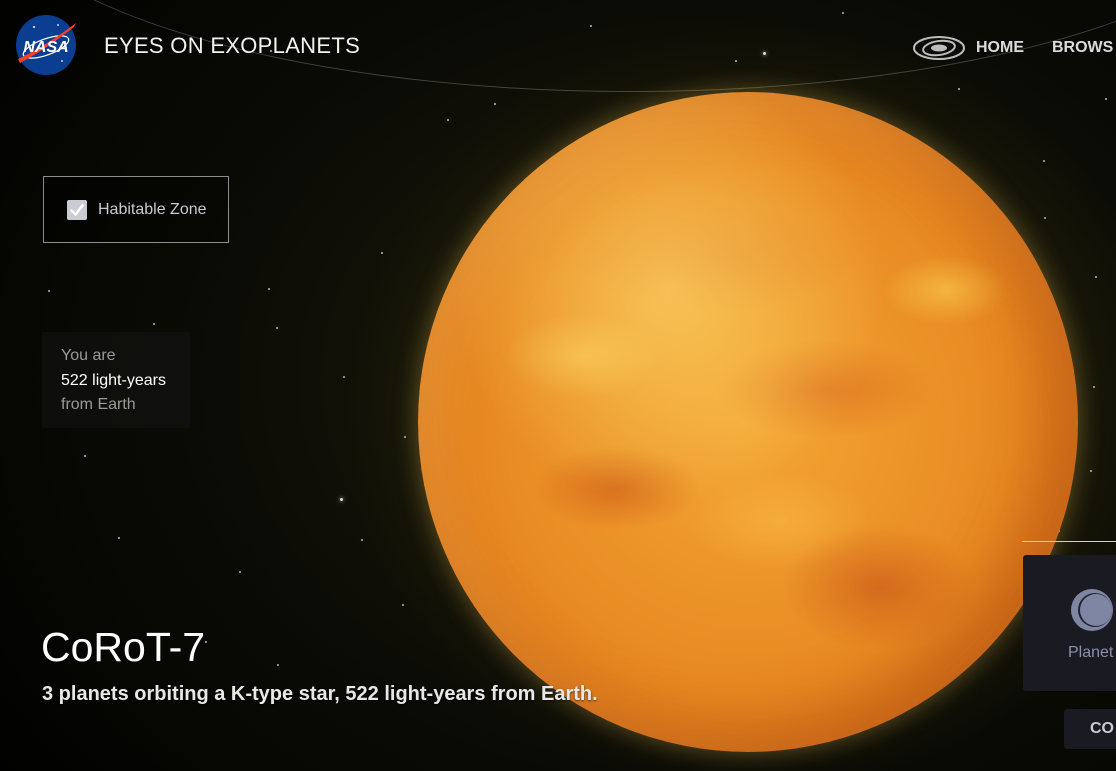  I want to click on nav-home: HOME, so click(968, 48).